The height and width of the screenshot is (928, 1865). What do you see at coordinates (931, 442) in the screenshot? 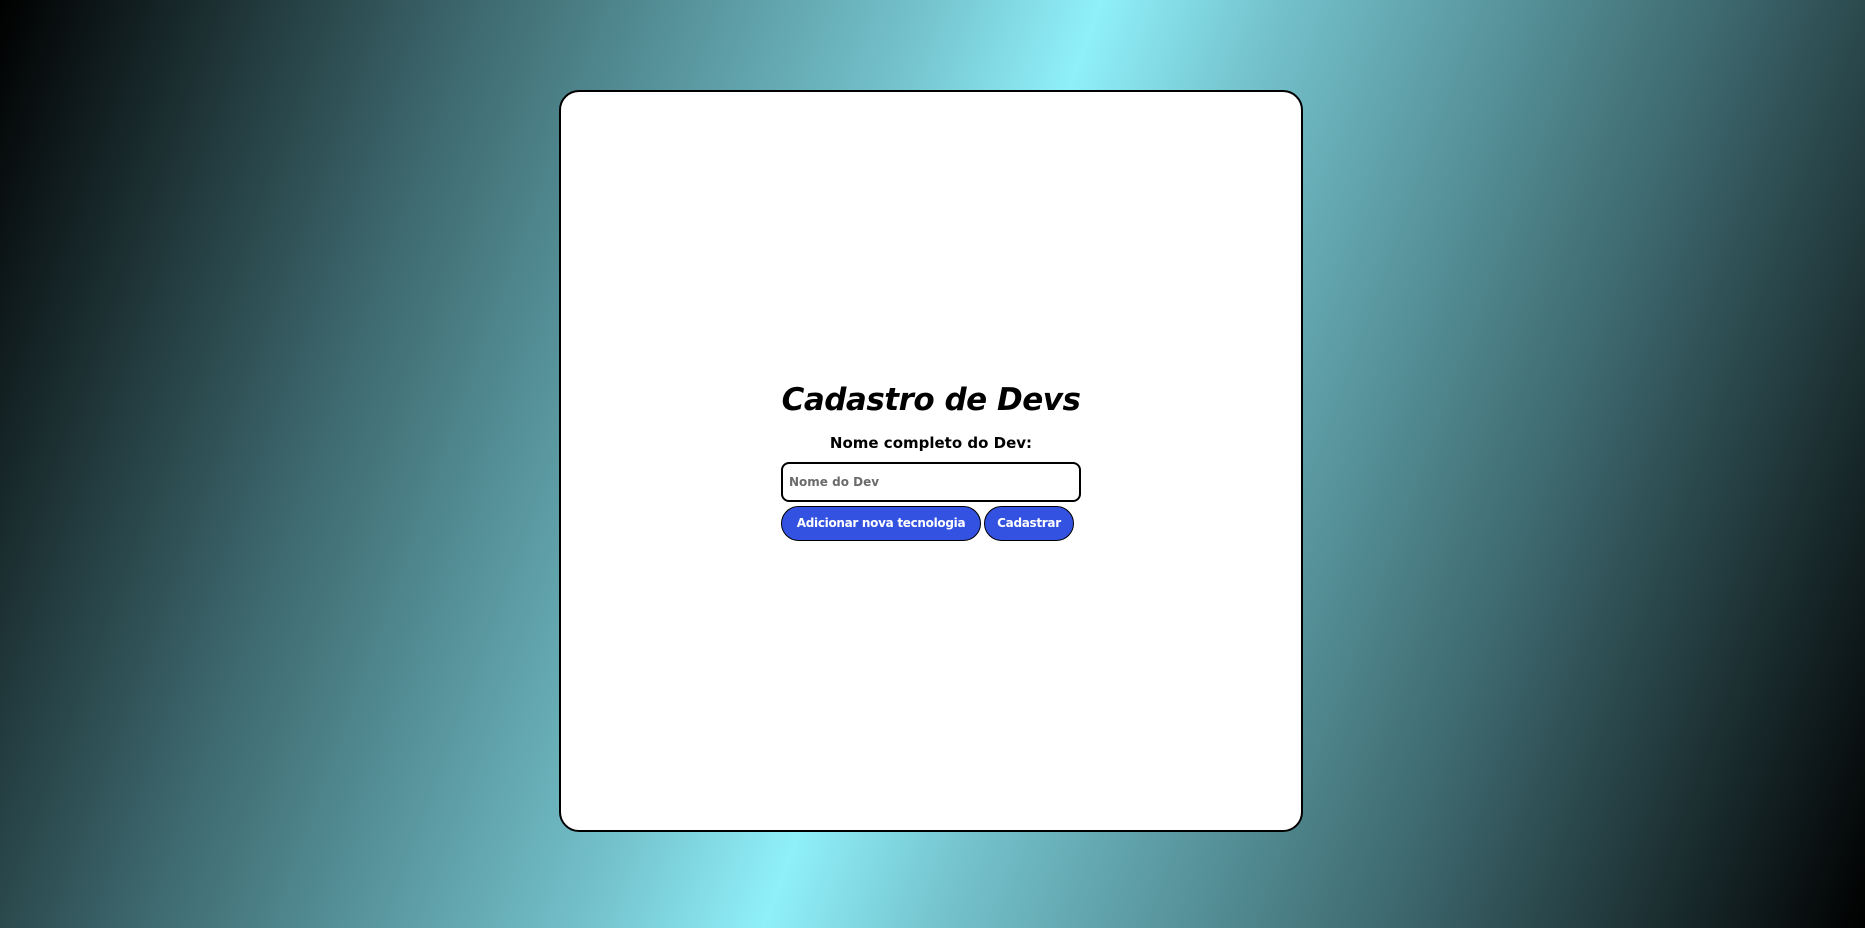
I see `name-label: Nome completo do Dev:` at bounding box center [931, 442].